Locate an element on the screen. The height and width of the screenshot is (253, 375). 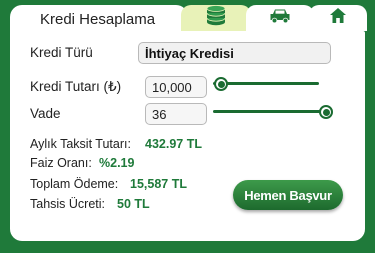
total-payment-value: 15,587 TL is located at coordinates (158, 184).